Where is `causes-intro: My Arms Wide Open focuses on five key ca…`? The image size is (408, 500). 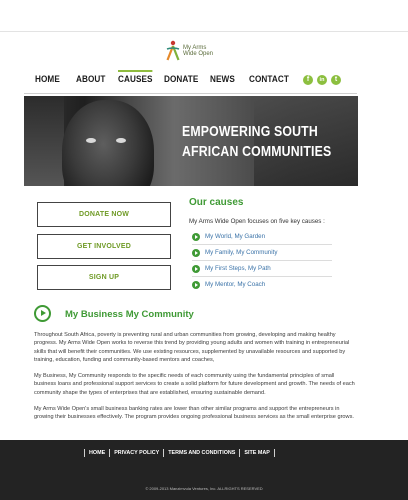 causes-intro: My Arms Wide Open focuses on five key ca… is located at coordinates (257, 221).